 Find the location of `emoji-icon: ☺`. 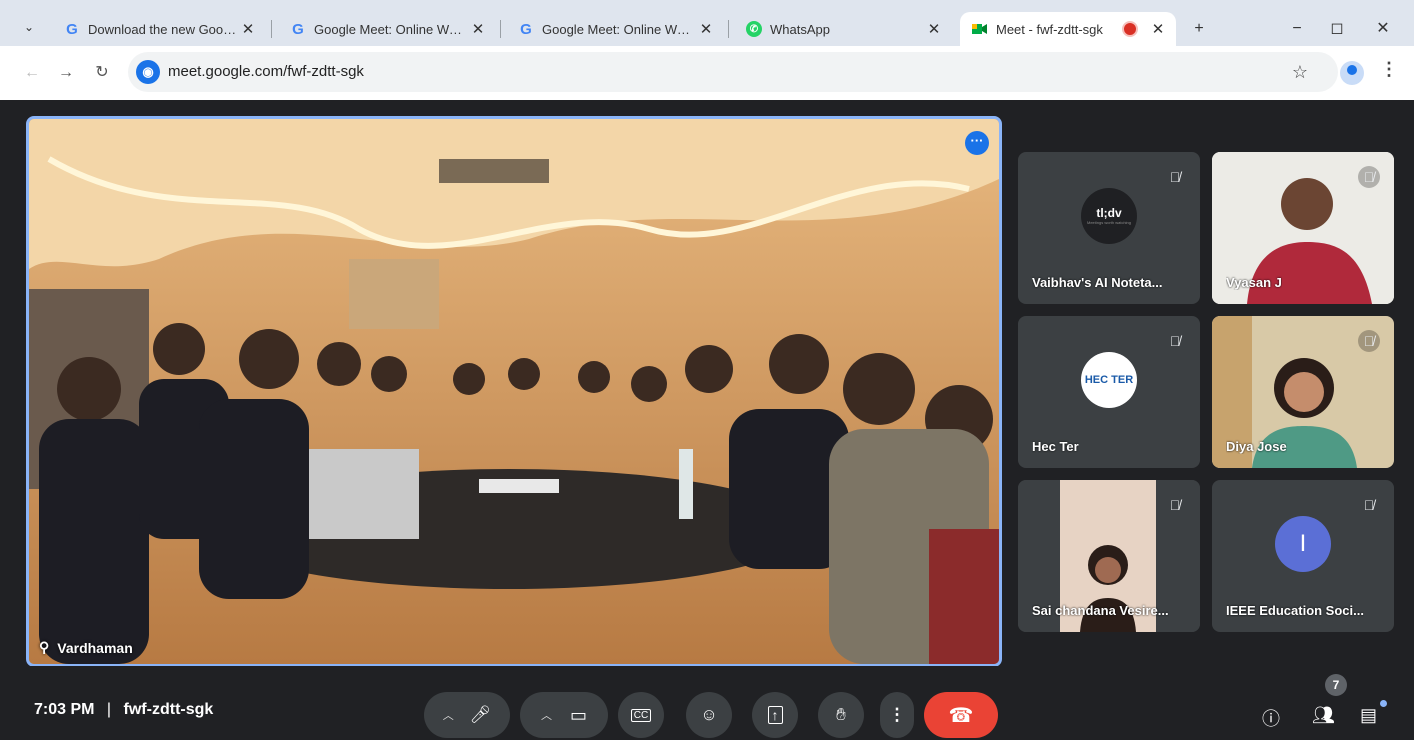

emoji-icon: ☺ is located at coordinates (709, 714).